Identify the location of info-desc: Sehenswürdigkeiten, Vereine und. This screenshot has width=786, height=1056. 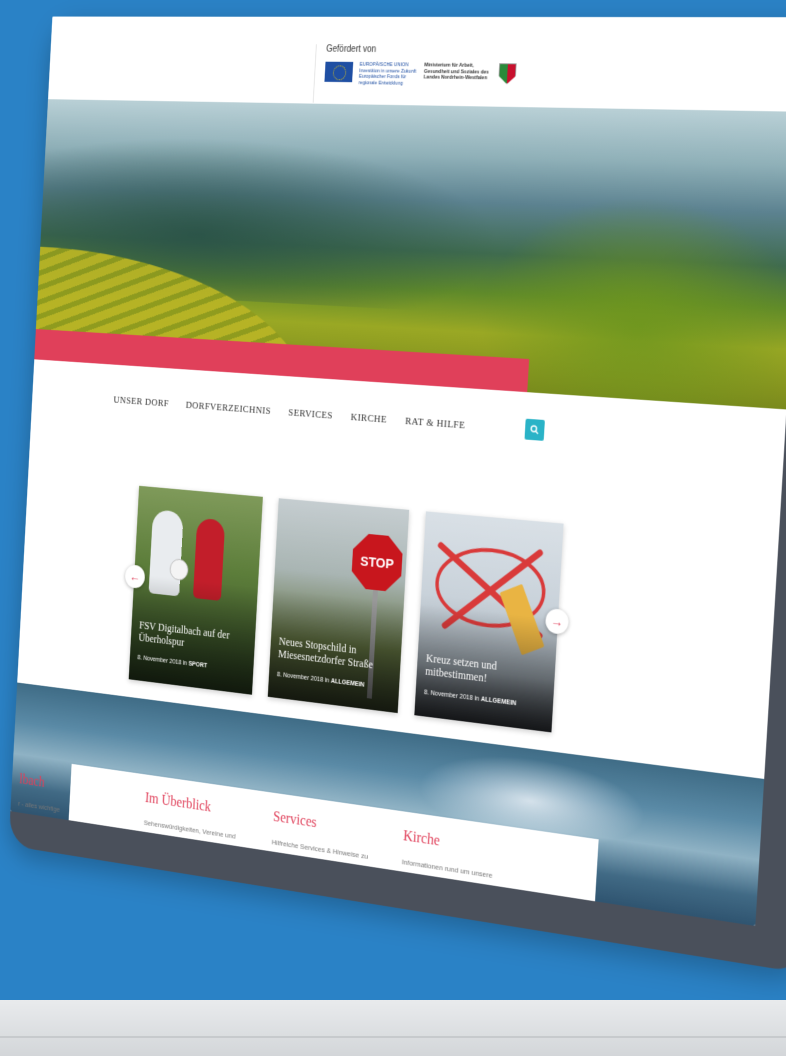
(198, 831).